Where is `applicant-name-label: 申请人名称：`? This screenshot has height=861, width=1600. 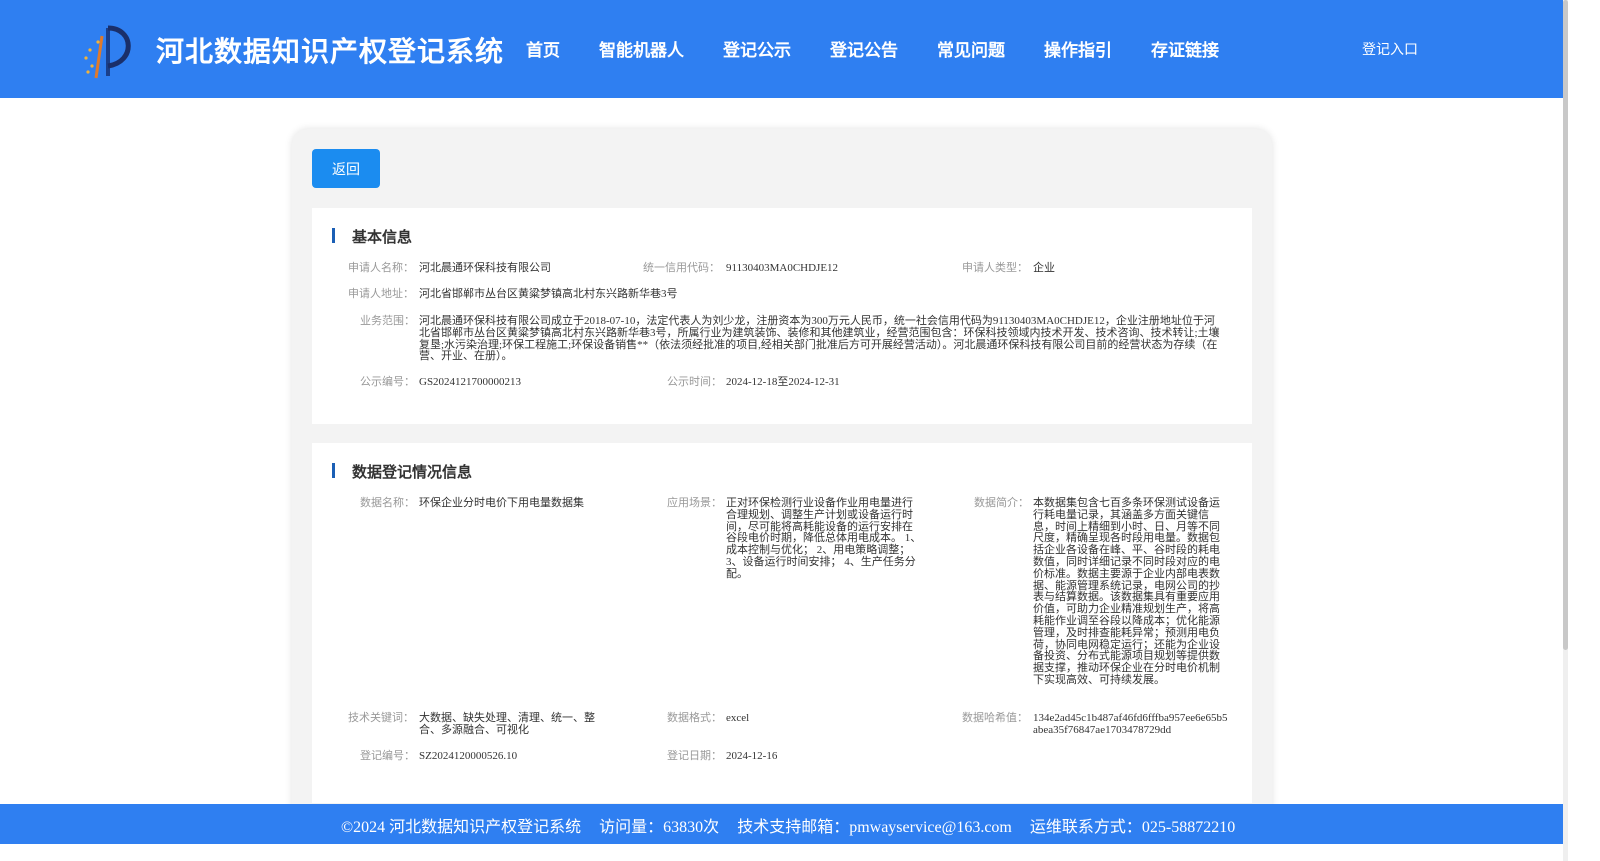 applicant-name-label: 申请人名称： is located at coordinates (381, 268).